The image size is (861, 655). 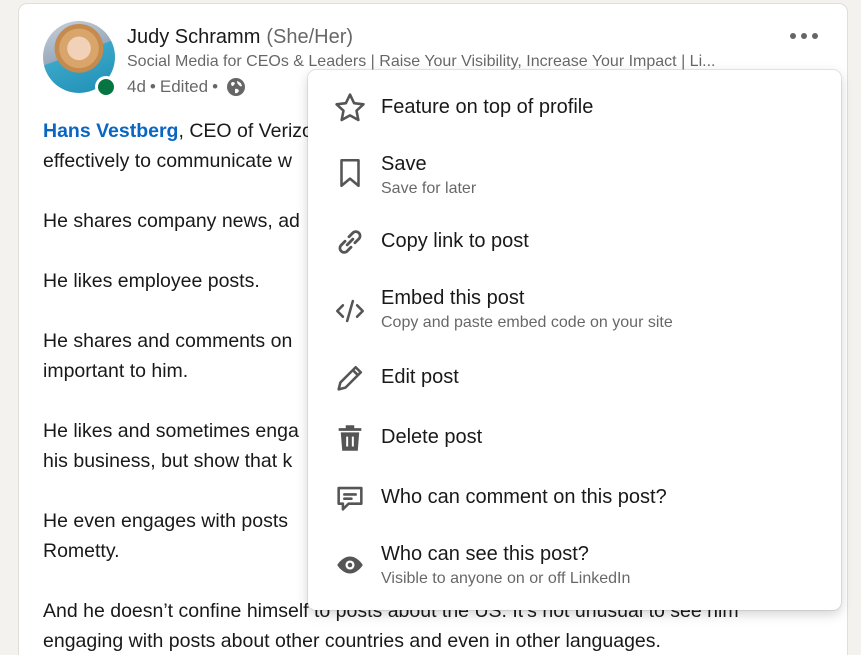 I want to click on online-status-indicator, so click(x=106, y=87).